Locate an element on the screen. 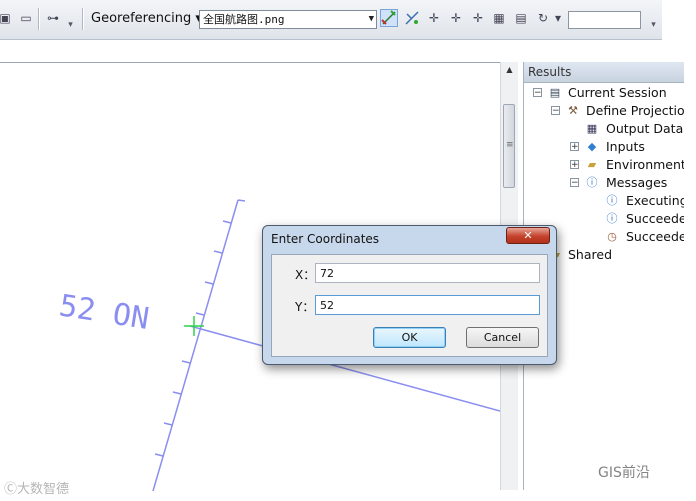 Image resolution: width=696 pixels, height=501 pixels. folder-icon: ▰ is located at coordinates (592, 164).